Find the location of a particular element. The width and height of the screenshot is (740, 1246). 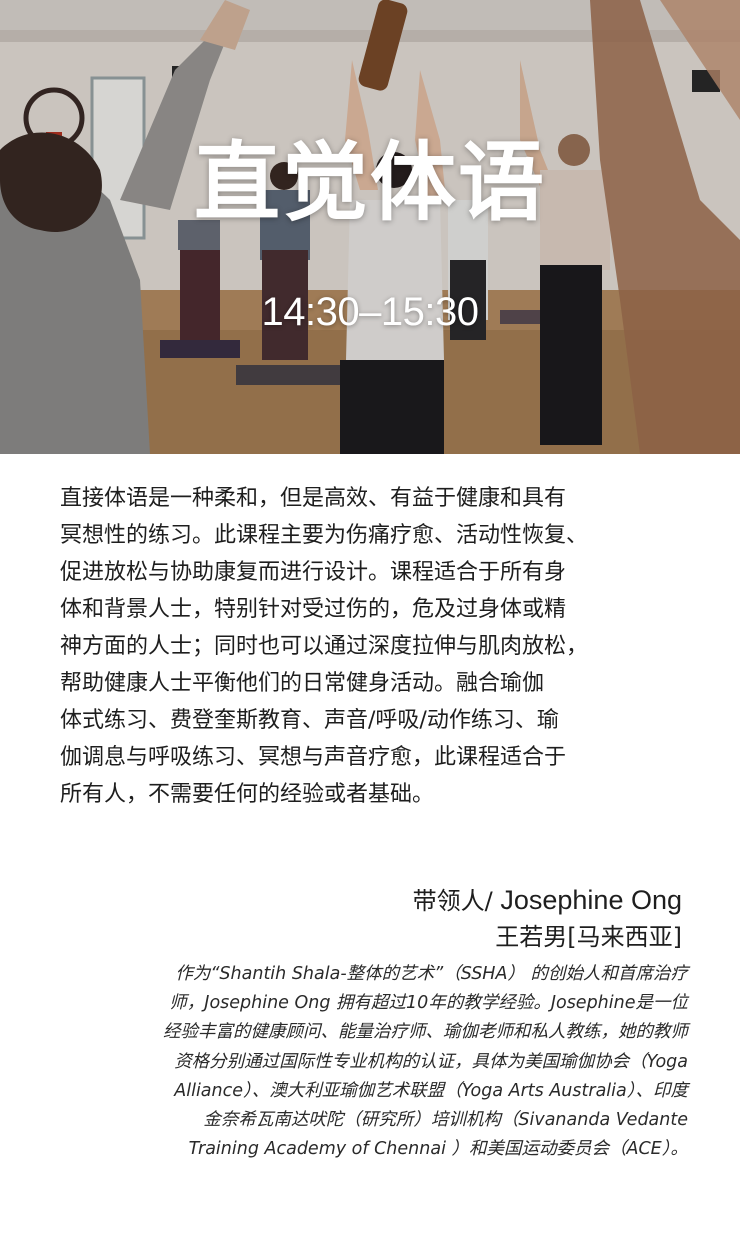

description-line: 体式练习、费登奎斯教育、声音/呼吸/动作练习、瑜 is located at coordinates (309, 720).